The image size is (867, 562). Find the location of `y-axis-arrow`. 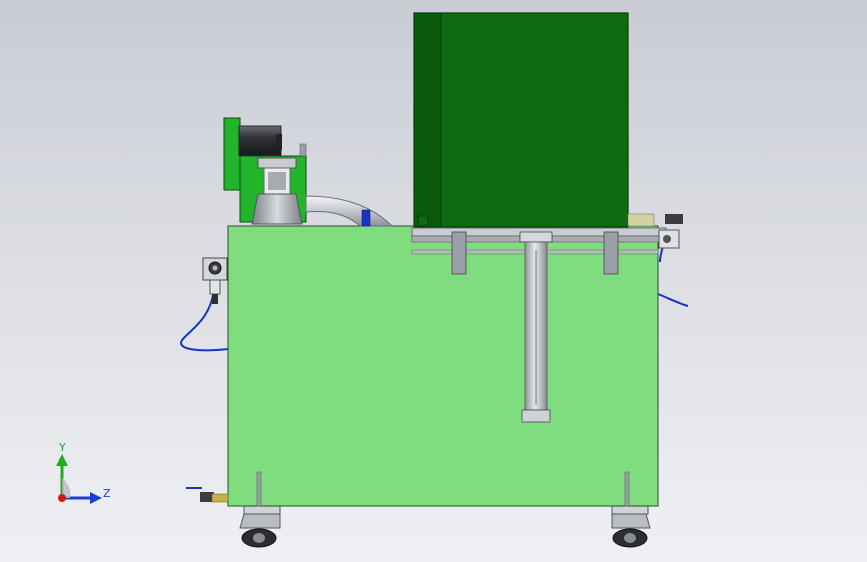

y-axis-arrow is located at coordinates (62, 460).